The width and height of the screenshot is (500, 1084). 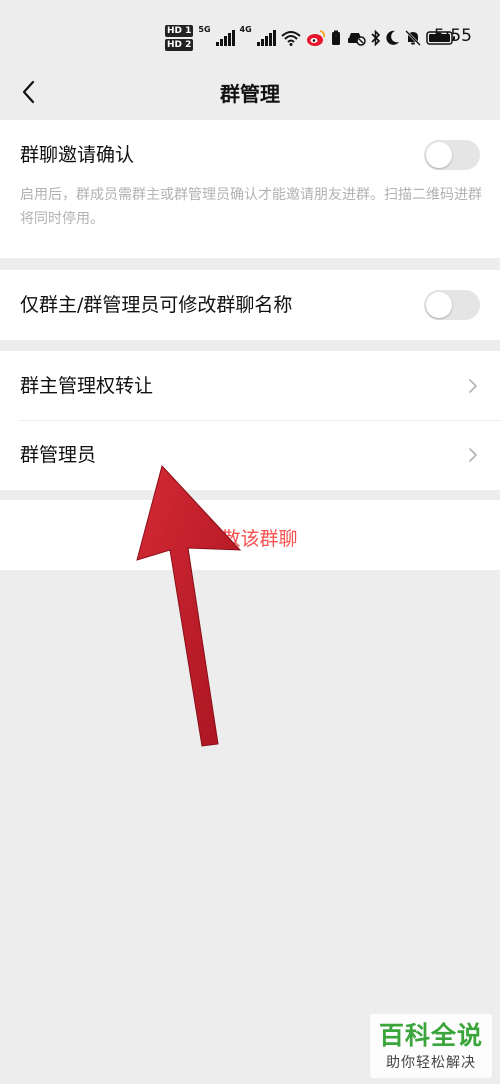 I want to click on name-edit-restrict-toggle, so click(x=452, y=305).